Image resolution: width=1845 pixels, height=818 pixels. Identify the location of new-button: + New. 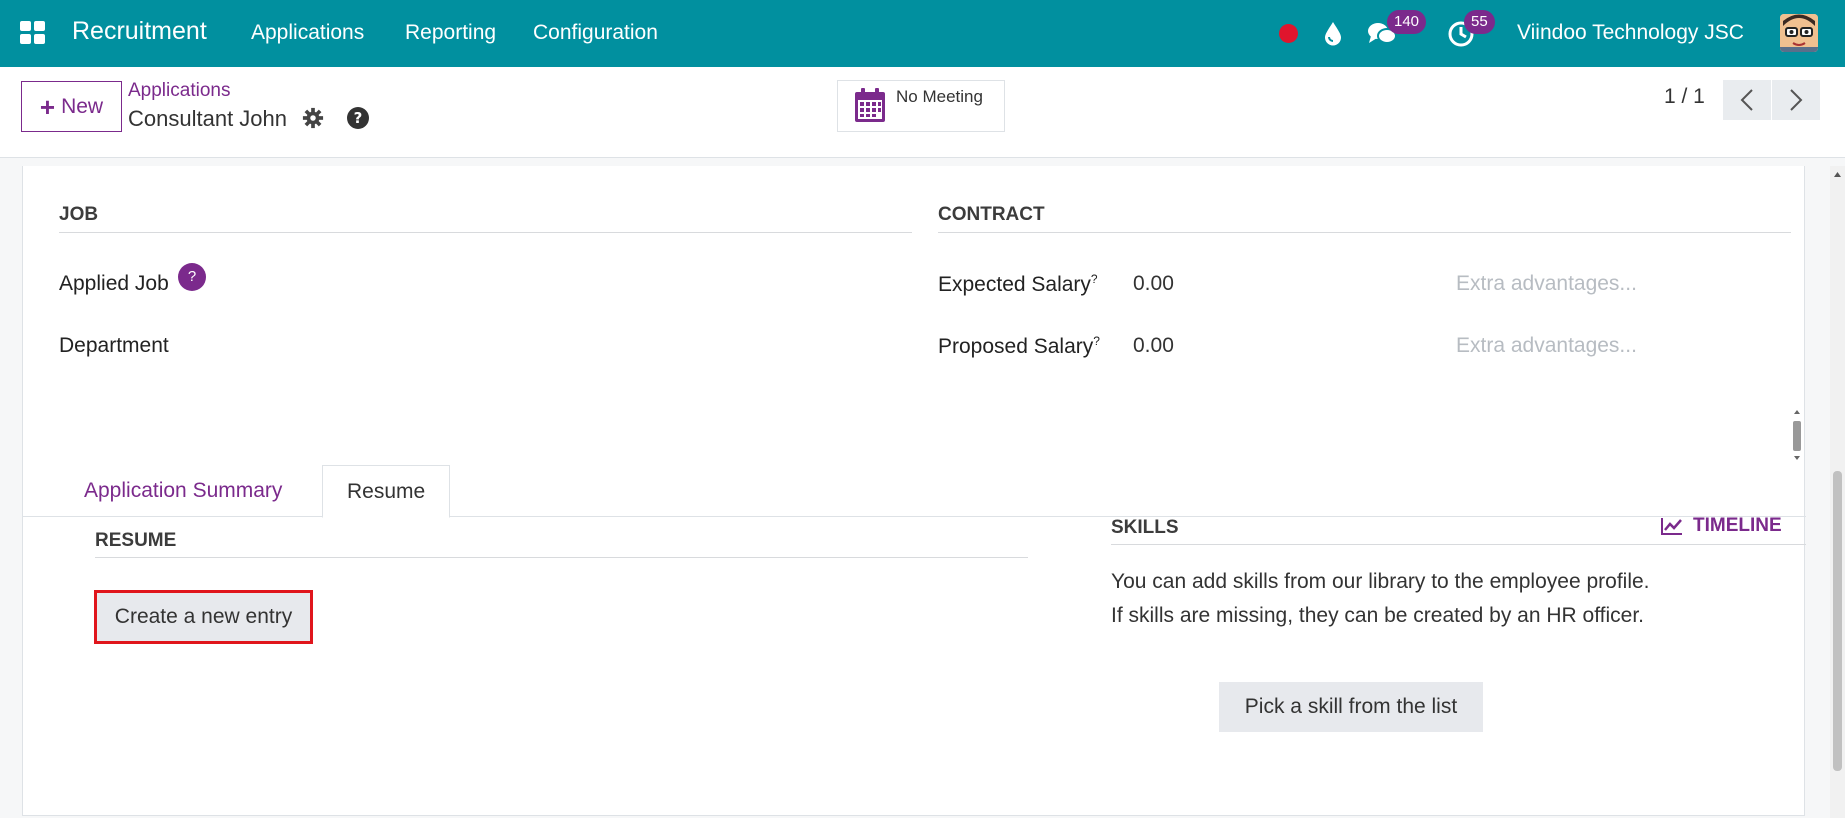
(71, 106).